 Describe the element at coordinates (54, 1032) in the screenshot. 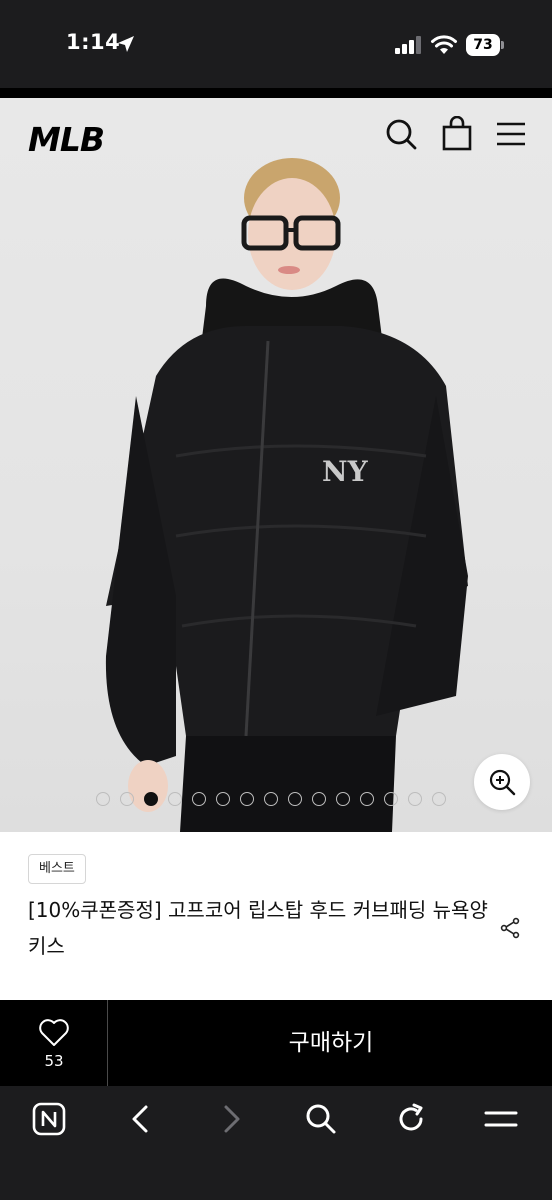

I see `heart-icon` at that location.